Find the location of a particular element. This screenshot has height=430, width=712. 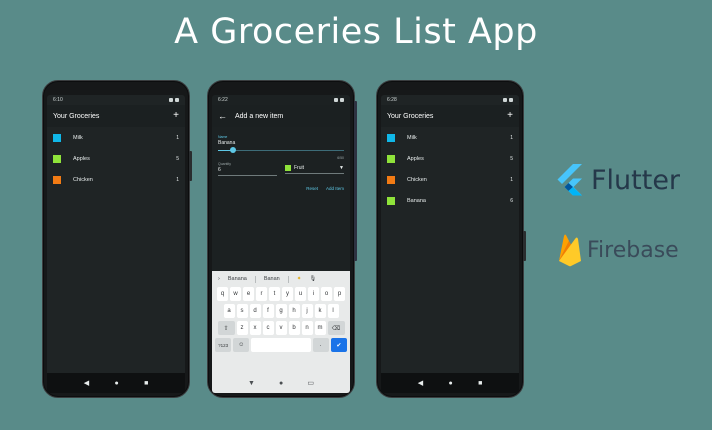

text-cursor-handle is located at coordinates (233, 150).